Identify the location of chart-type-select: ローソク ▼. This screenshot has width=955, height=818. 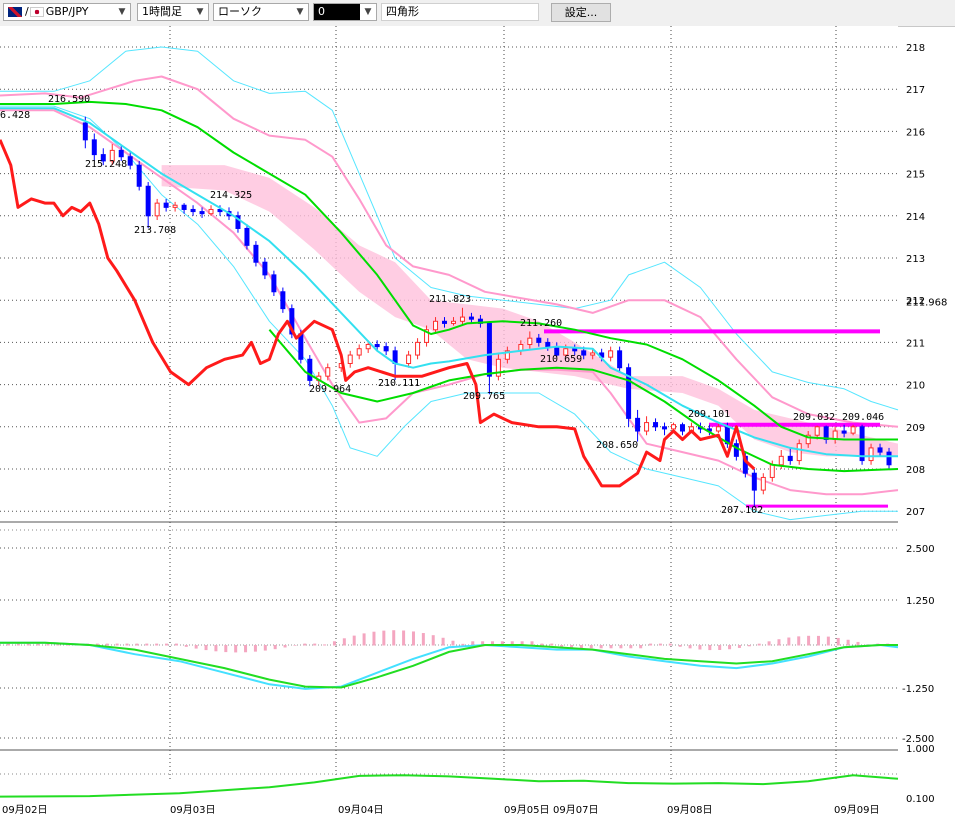
(261, 12).